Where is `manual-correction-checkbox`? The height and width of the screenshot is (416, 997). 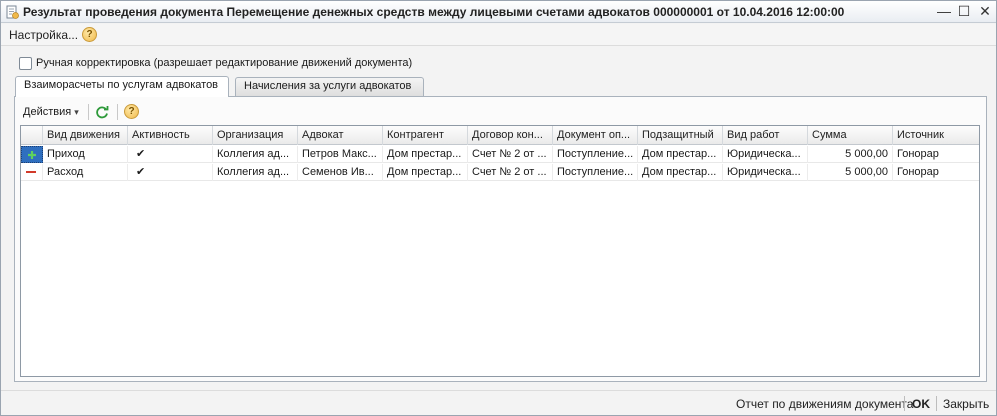
manual-correction-checkbox is located at coordinates (25, 63).